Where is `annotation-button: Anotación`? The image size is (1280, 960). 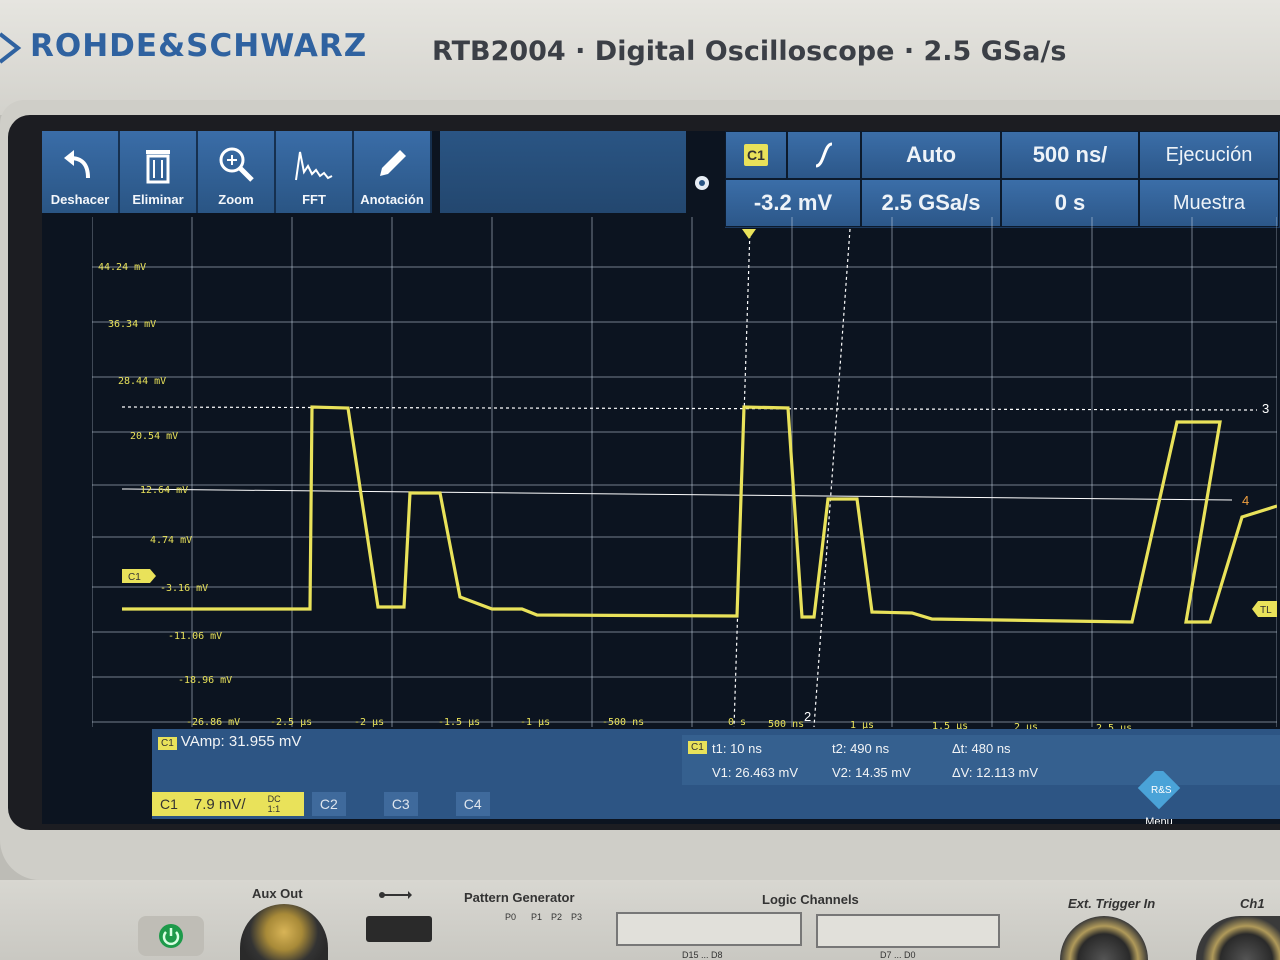 annotation-button: Anotación is located at coordinates (393, 172).